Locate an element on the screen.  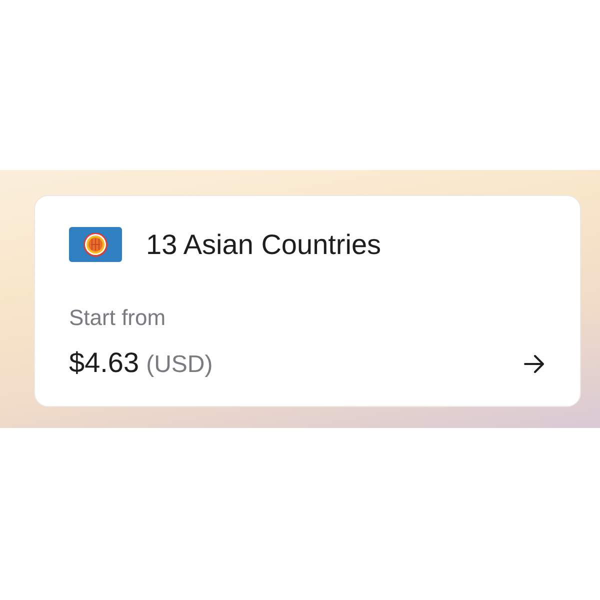
card-title: 13 Asian Countries is located at coordinates (264, 245).